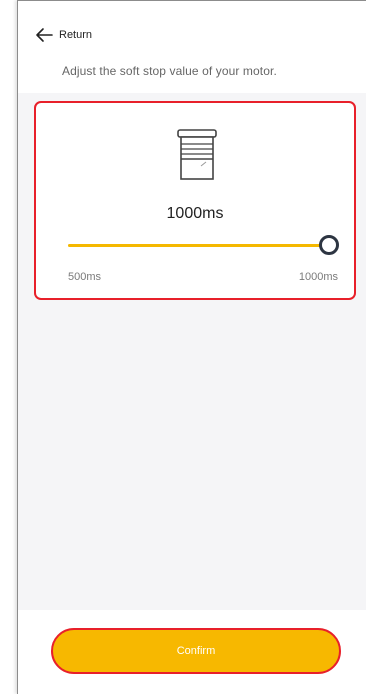 This screenshot has width=366, height=694. What do you see at coordinates (318, 277) in the screenshot?
I see `slider-max-label: 1000ms` at bounding box center [318, 277].